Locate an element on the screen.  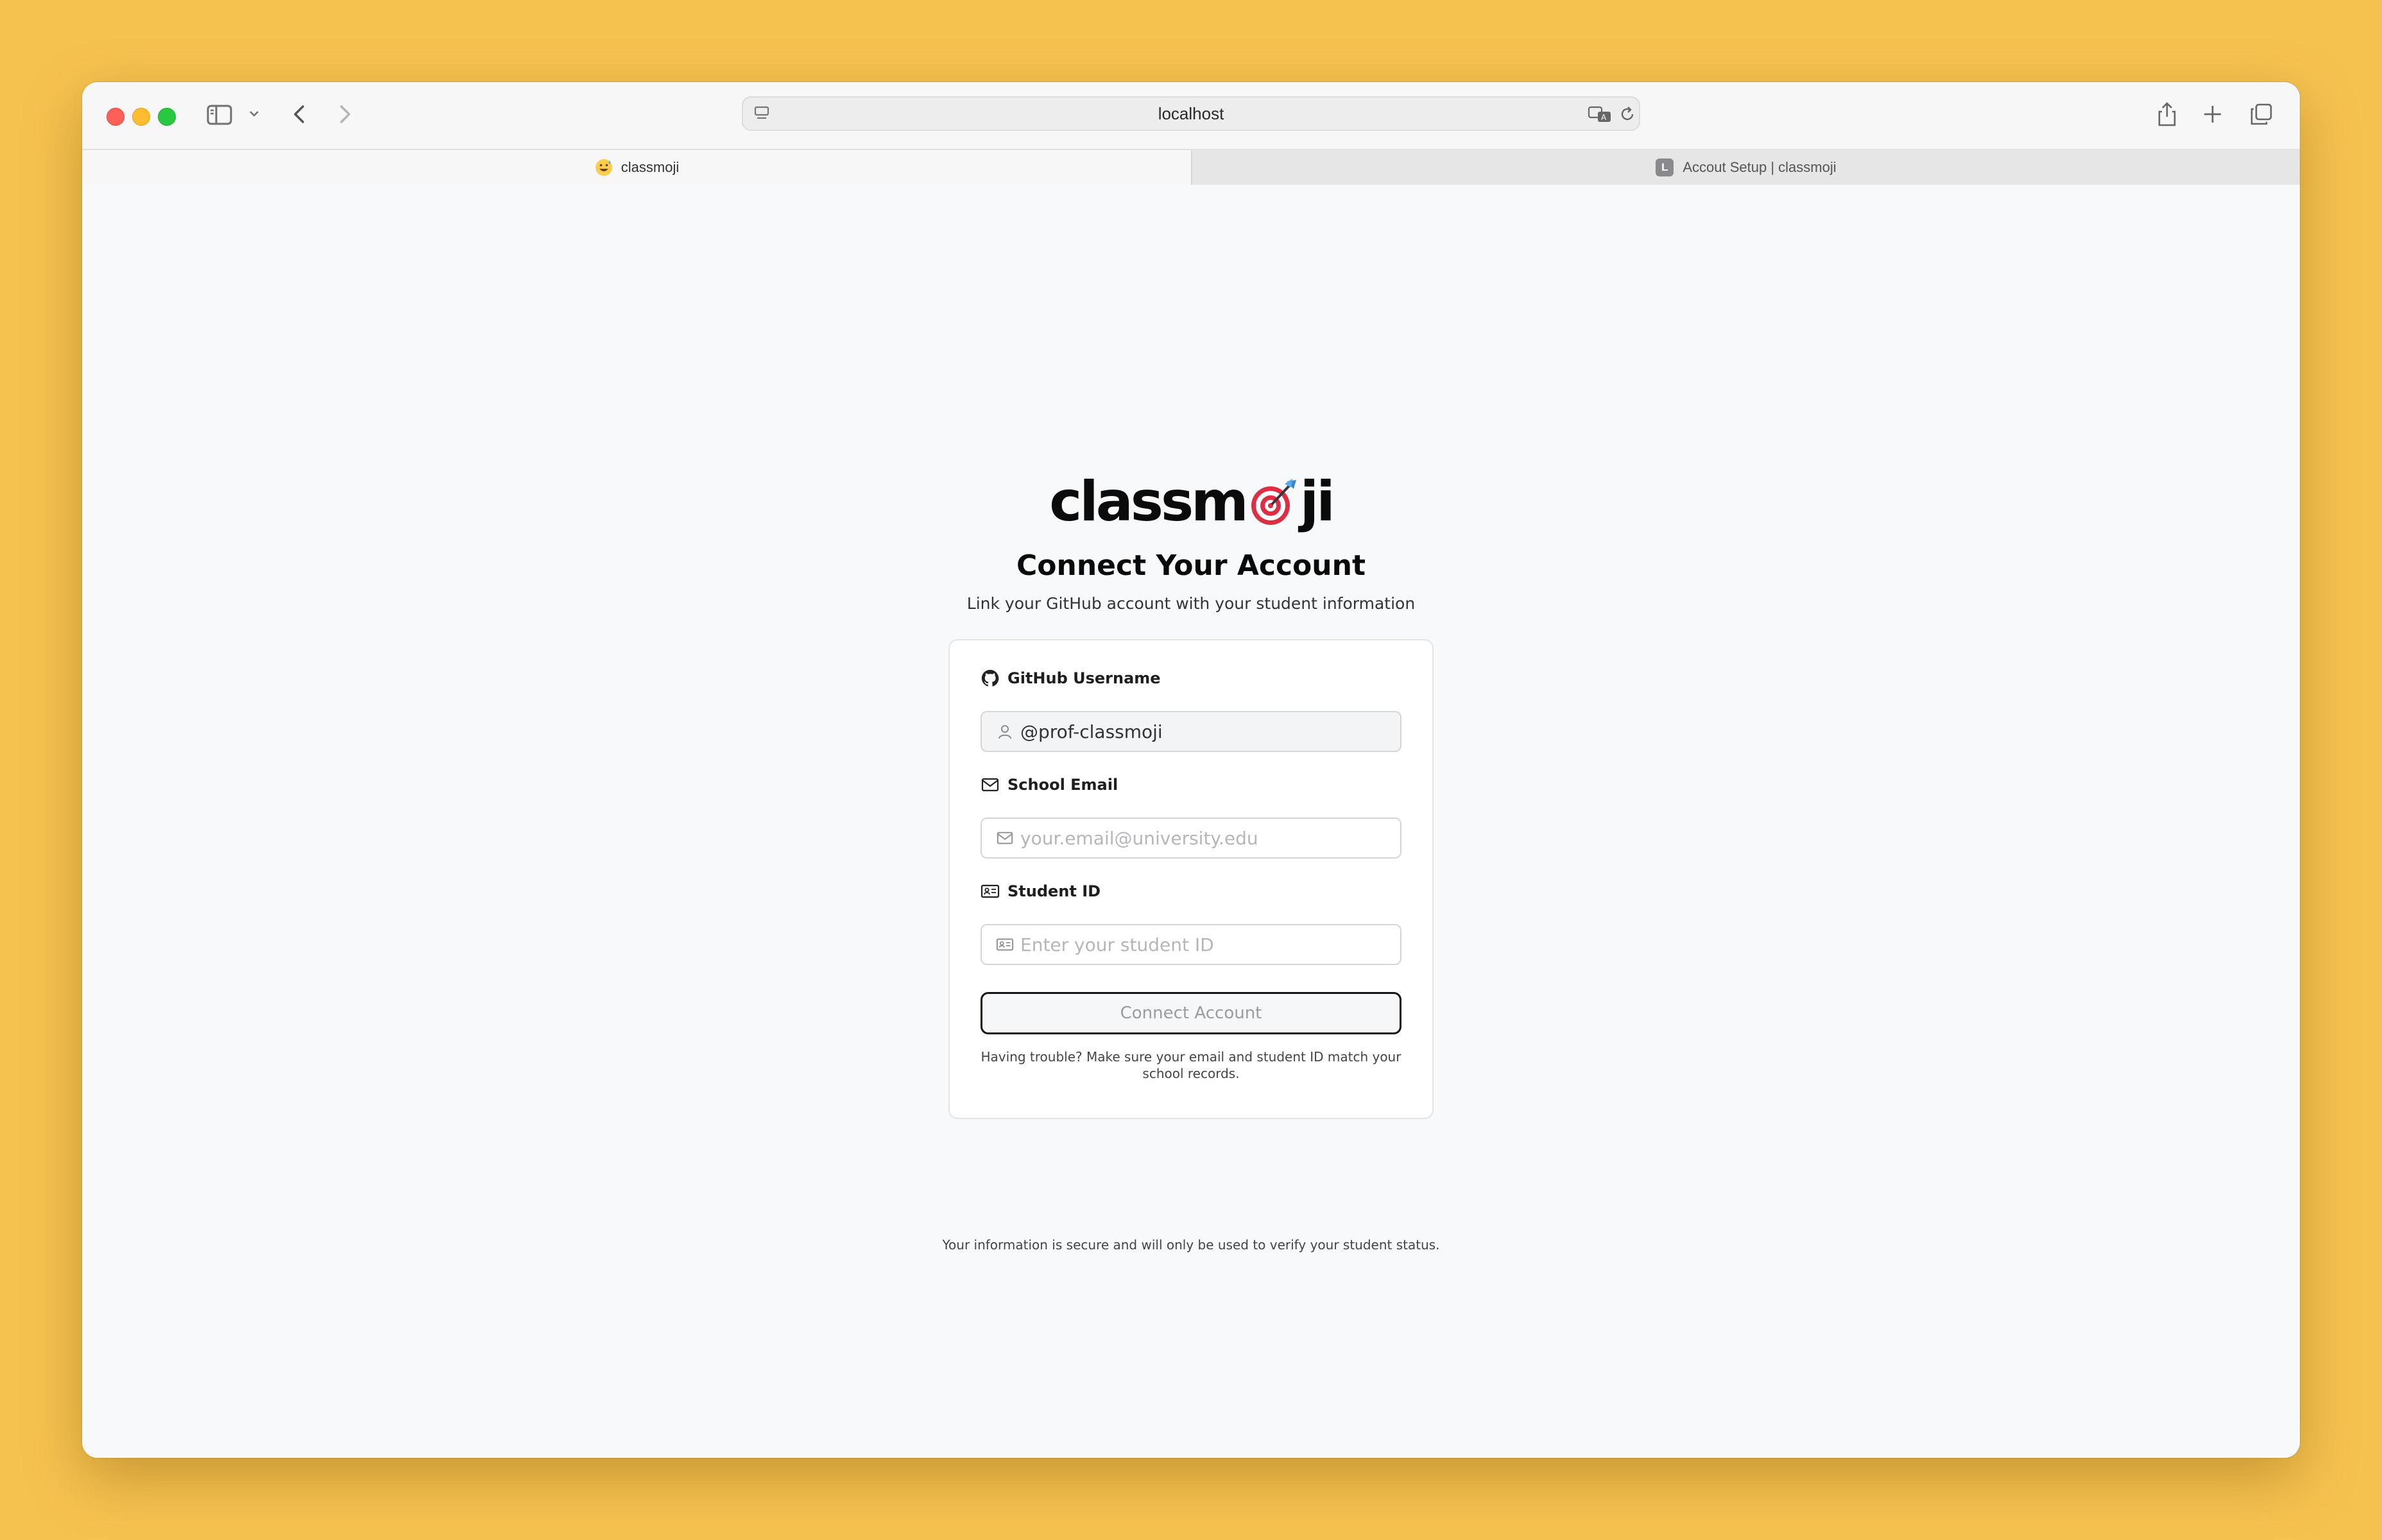
share-icon is located at coordinates (2167, 114).